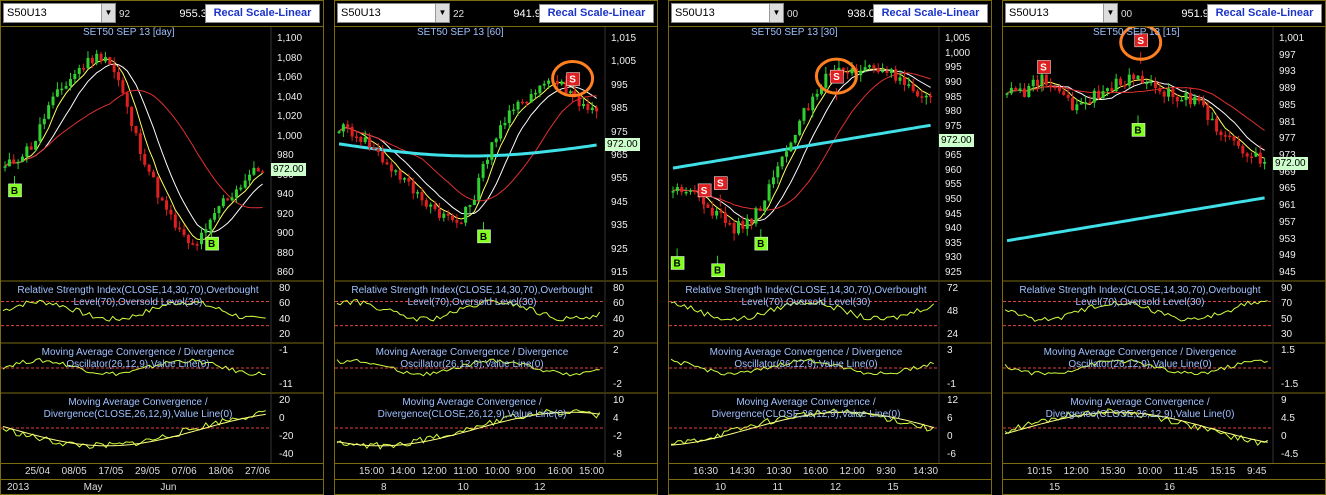 The width and height of the screenshot is (1326, 495). I want to click on price-tick: 915, so click(619, 272).